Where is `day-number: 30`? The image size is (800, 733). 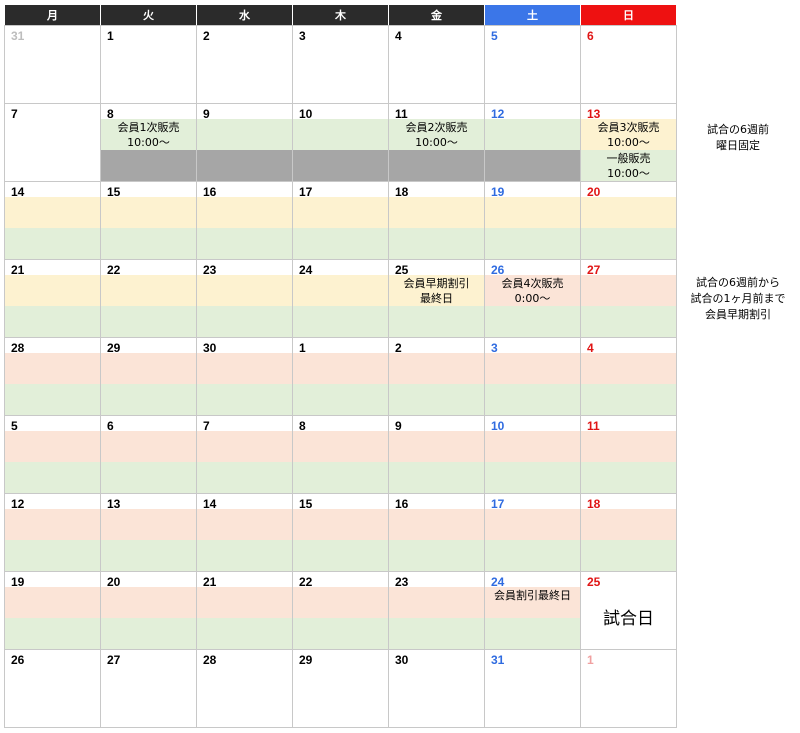 day-number: 30 is located at coordinates (402, 660).